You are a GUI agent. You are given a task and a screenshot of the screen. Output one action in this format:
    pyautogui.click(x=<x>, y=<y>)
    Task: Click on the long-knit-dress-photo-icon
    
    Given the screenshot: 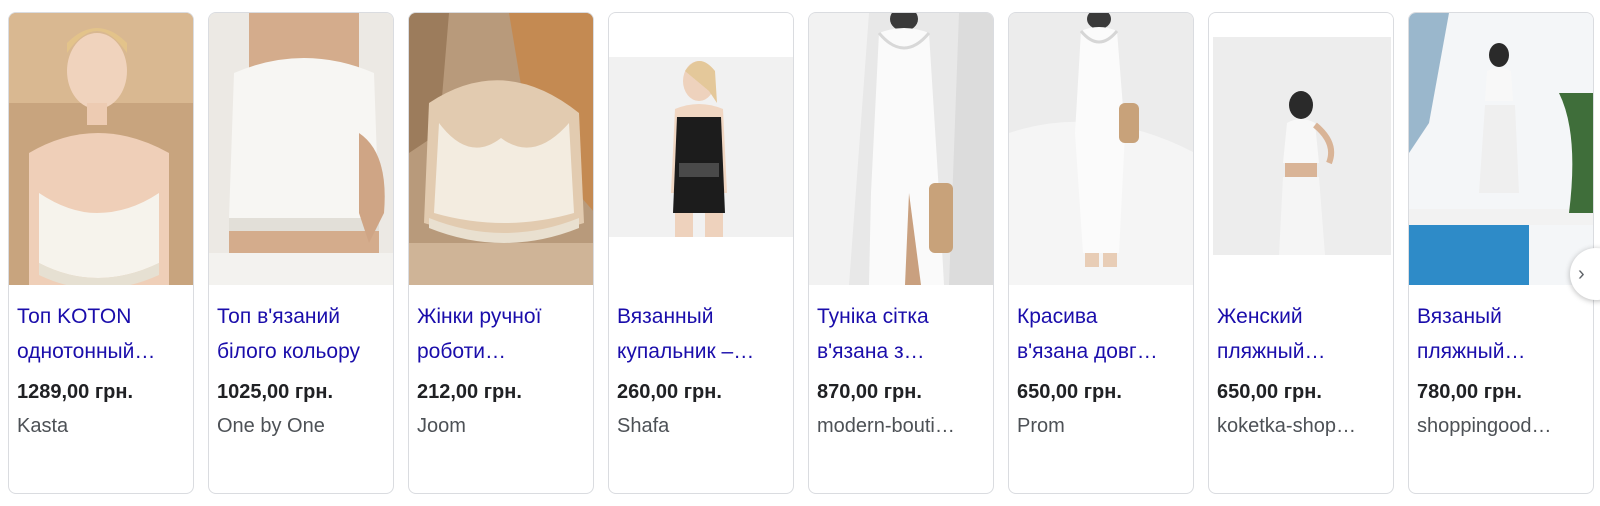 What is the action you would take?
    pyautogui.click(x=1101, y=149)
    